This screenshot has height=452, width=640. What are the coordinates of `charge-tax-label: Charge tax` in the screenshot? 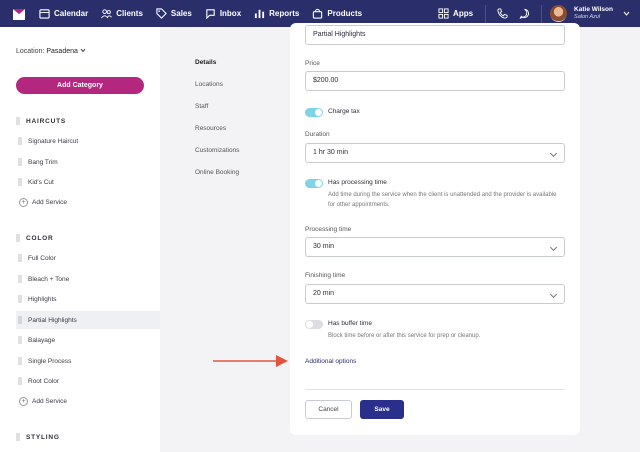 It's located at (344, 111).